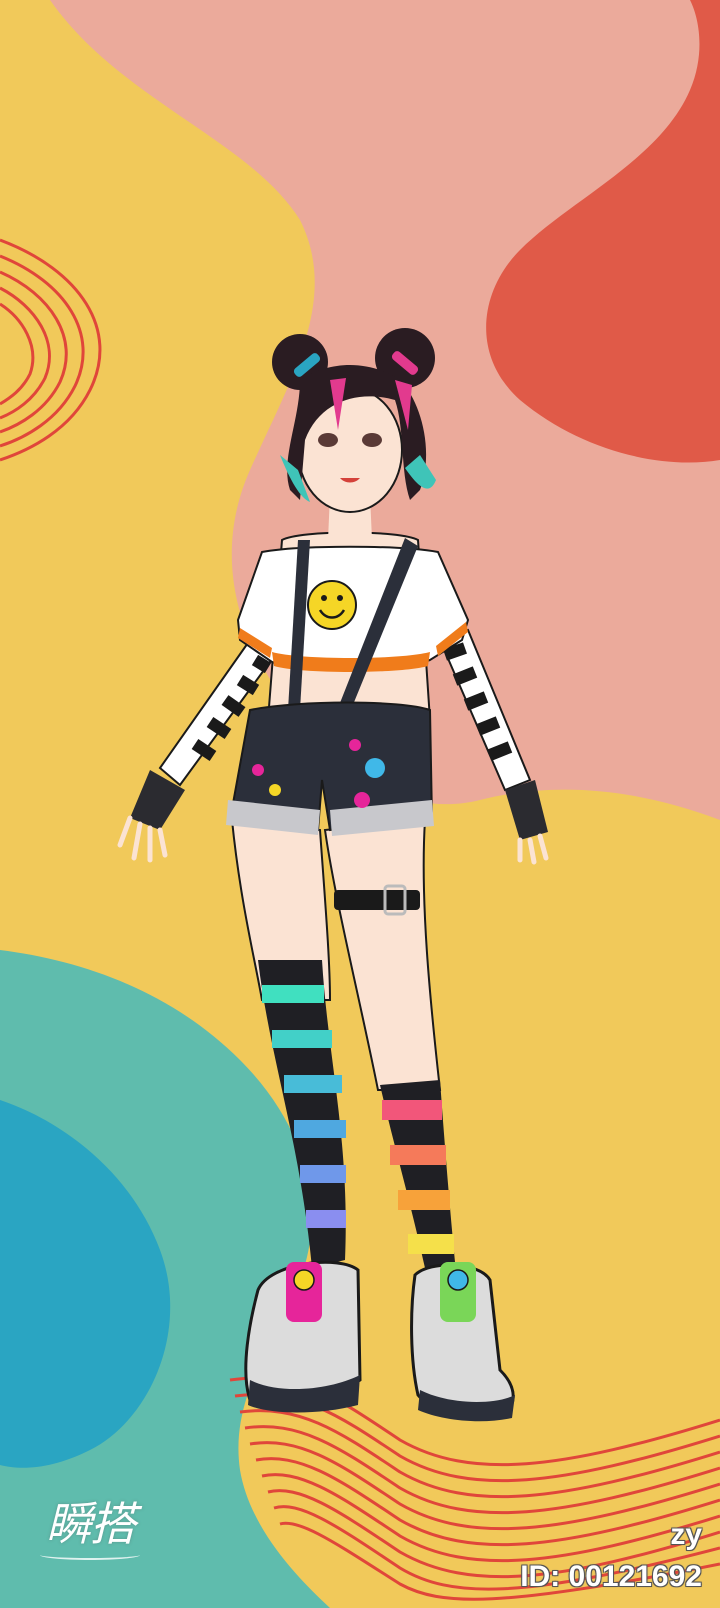  I want to click on crop-top, so click(353, 608).